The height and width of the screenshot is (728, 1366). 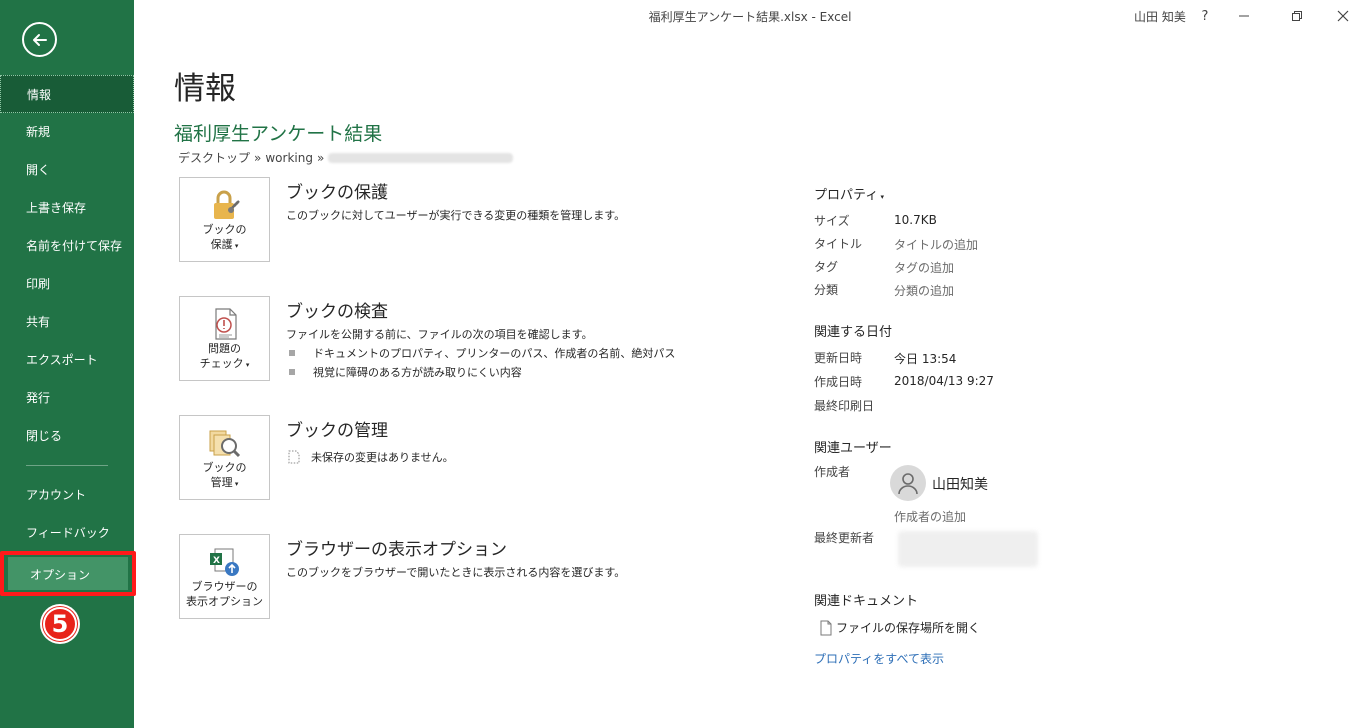 What do you see at coordinates (278, 134) in the screenshot?
I see `file-title: 福利厚生アンケート結果` at bounding box center [278, 134].